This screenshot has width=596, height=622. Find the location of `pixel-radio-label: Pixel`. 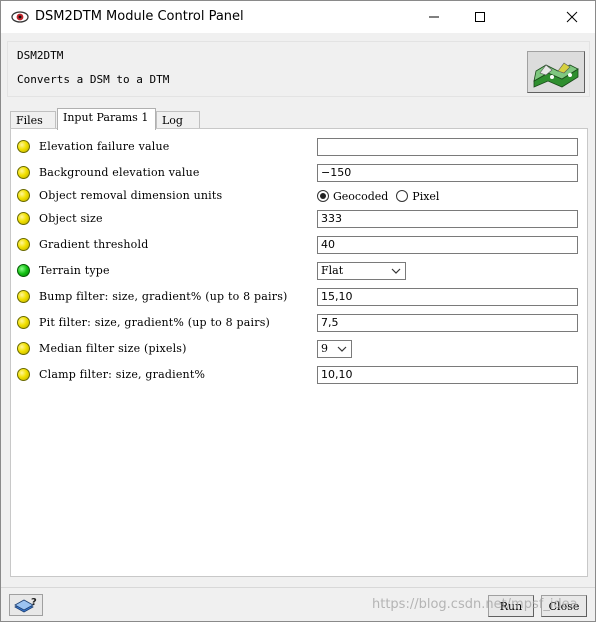

pixel-radio-label: Pixel is located at coordinates (425, 196).